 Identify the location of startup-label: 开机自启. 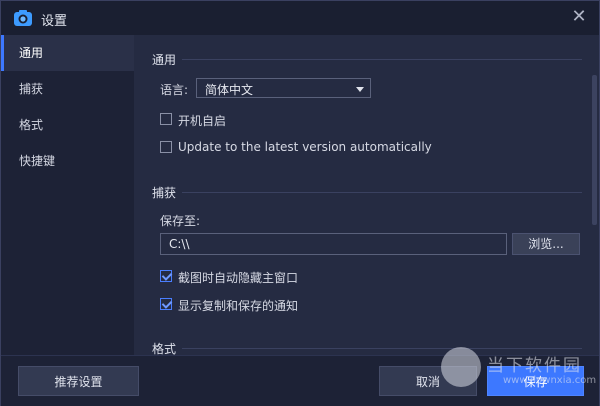
(202, 121).